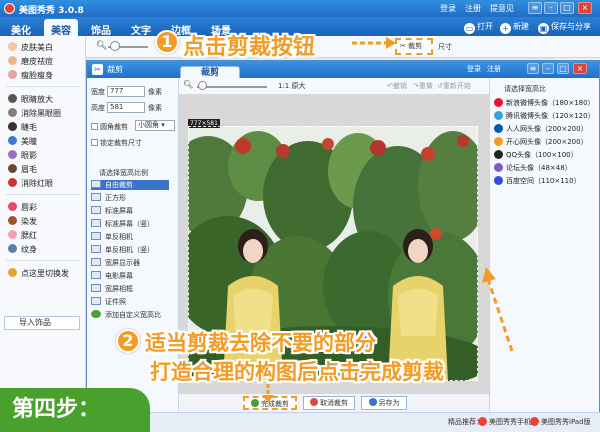  What do you see at coordinates (22, 156) in the screenshot?
I see `sidebar-item-eyeshadow: 眼影` at bounding box center [22, 156].